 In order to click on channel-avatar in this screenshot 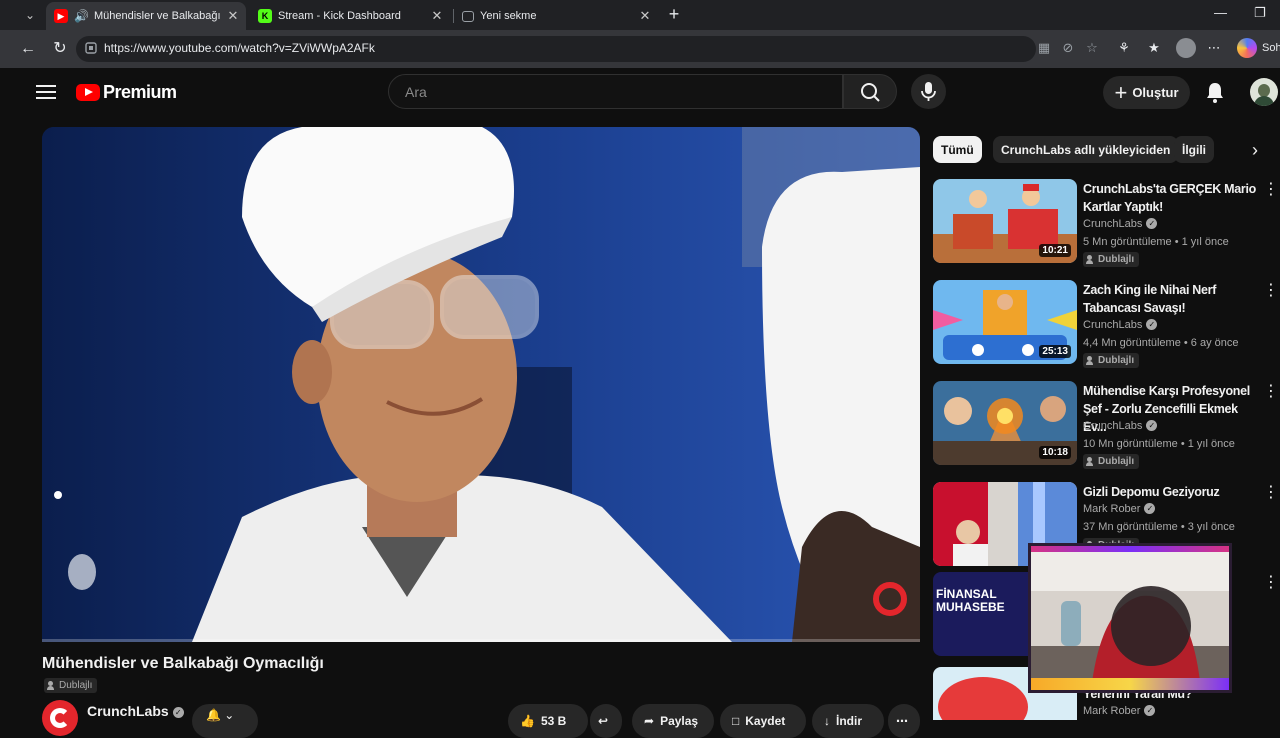, I will do `click(60, 718)`.